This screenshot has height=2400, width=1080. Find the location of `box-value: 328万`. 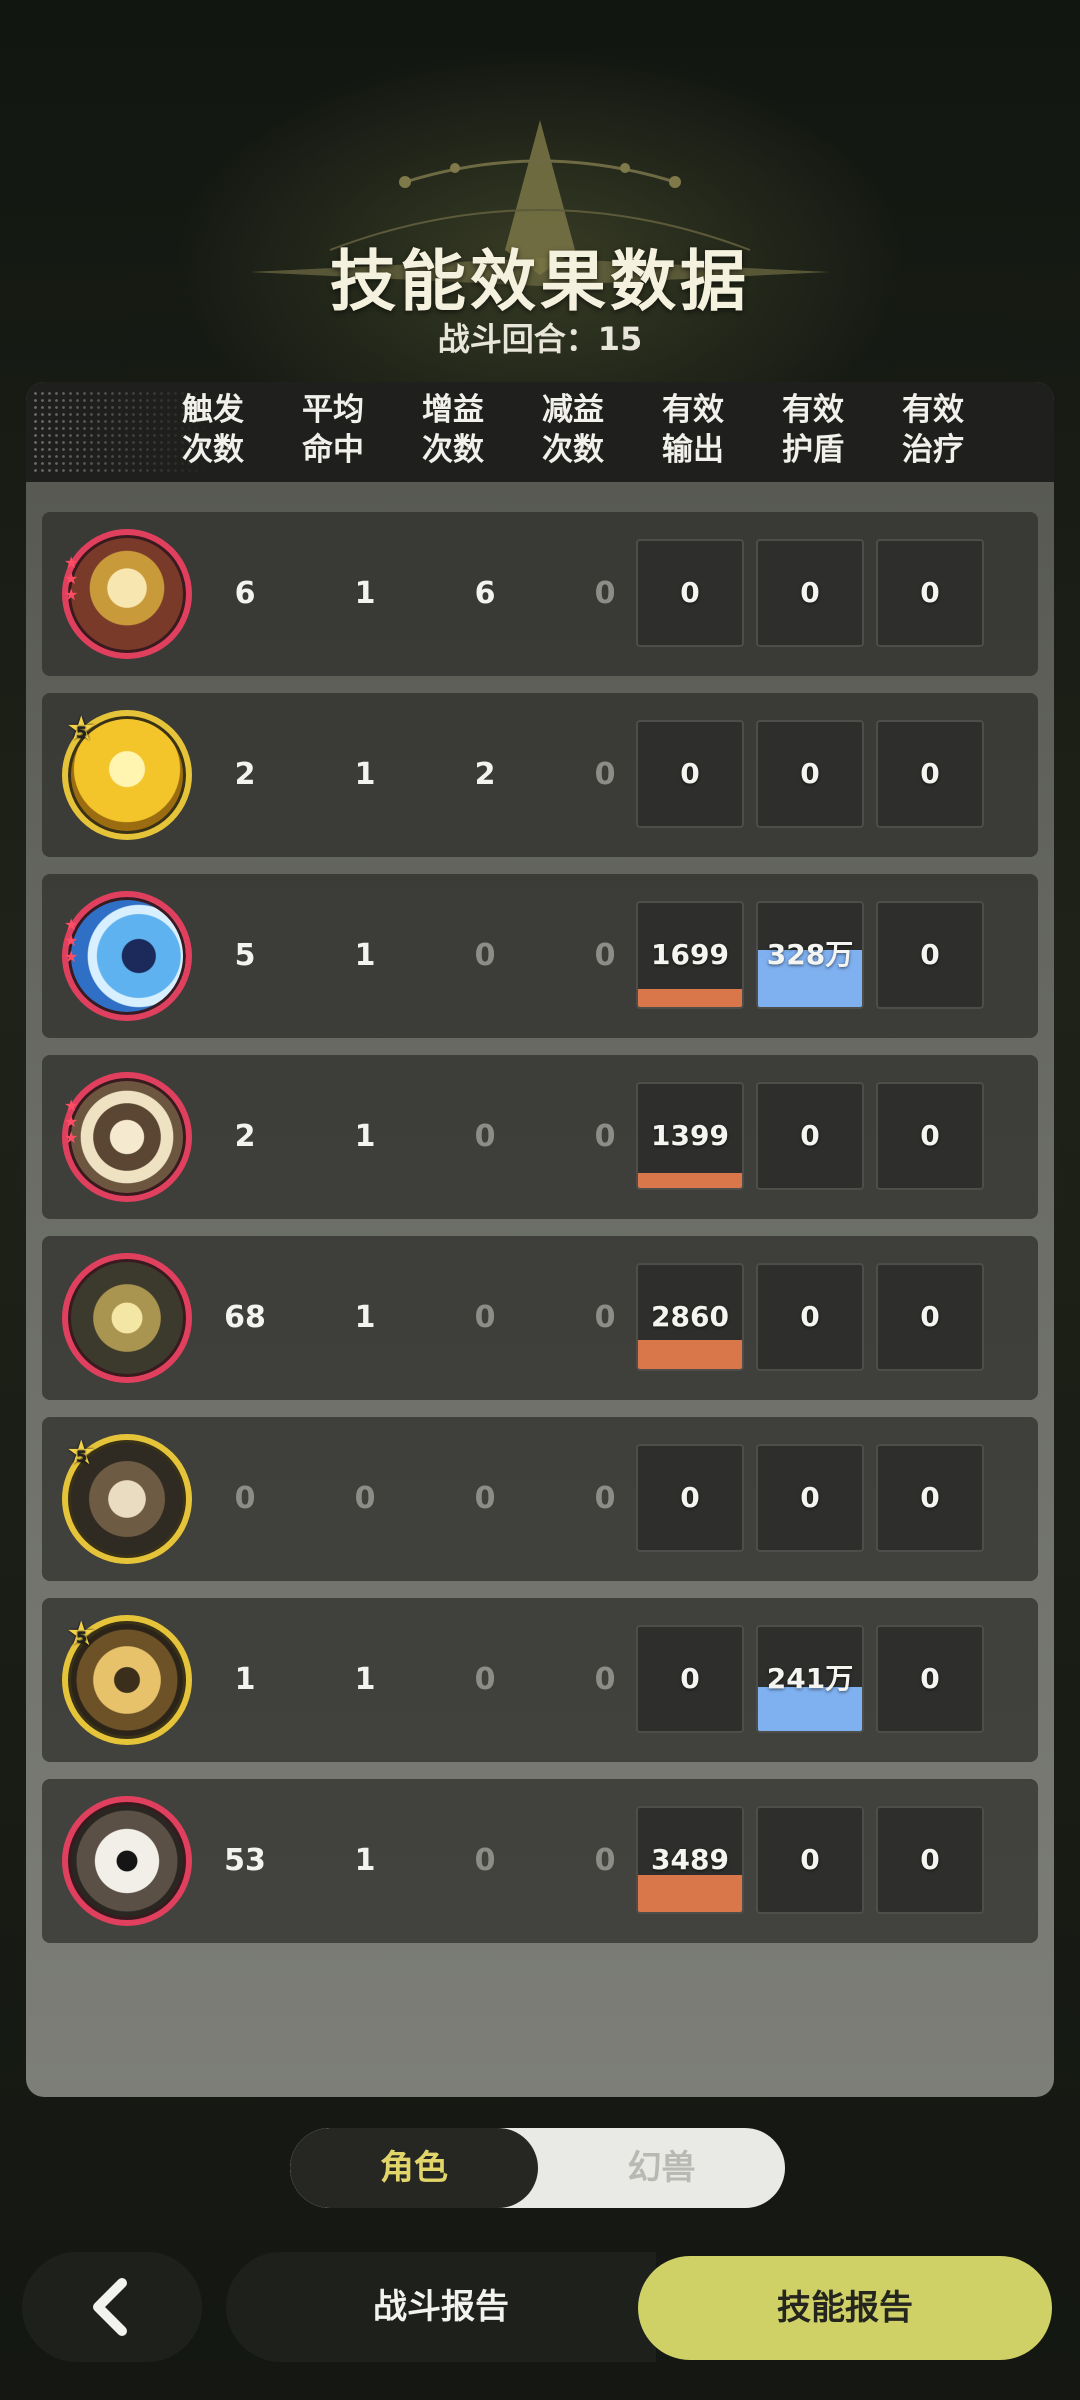

box-value: 328万 is located at coordinates (810, 954).